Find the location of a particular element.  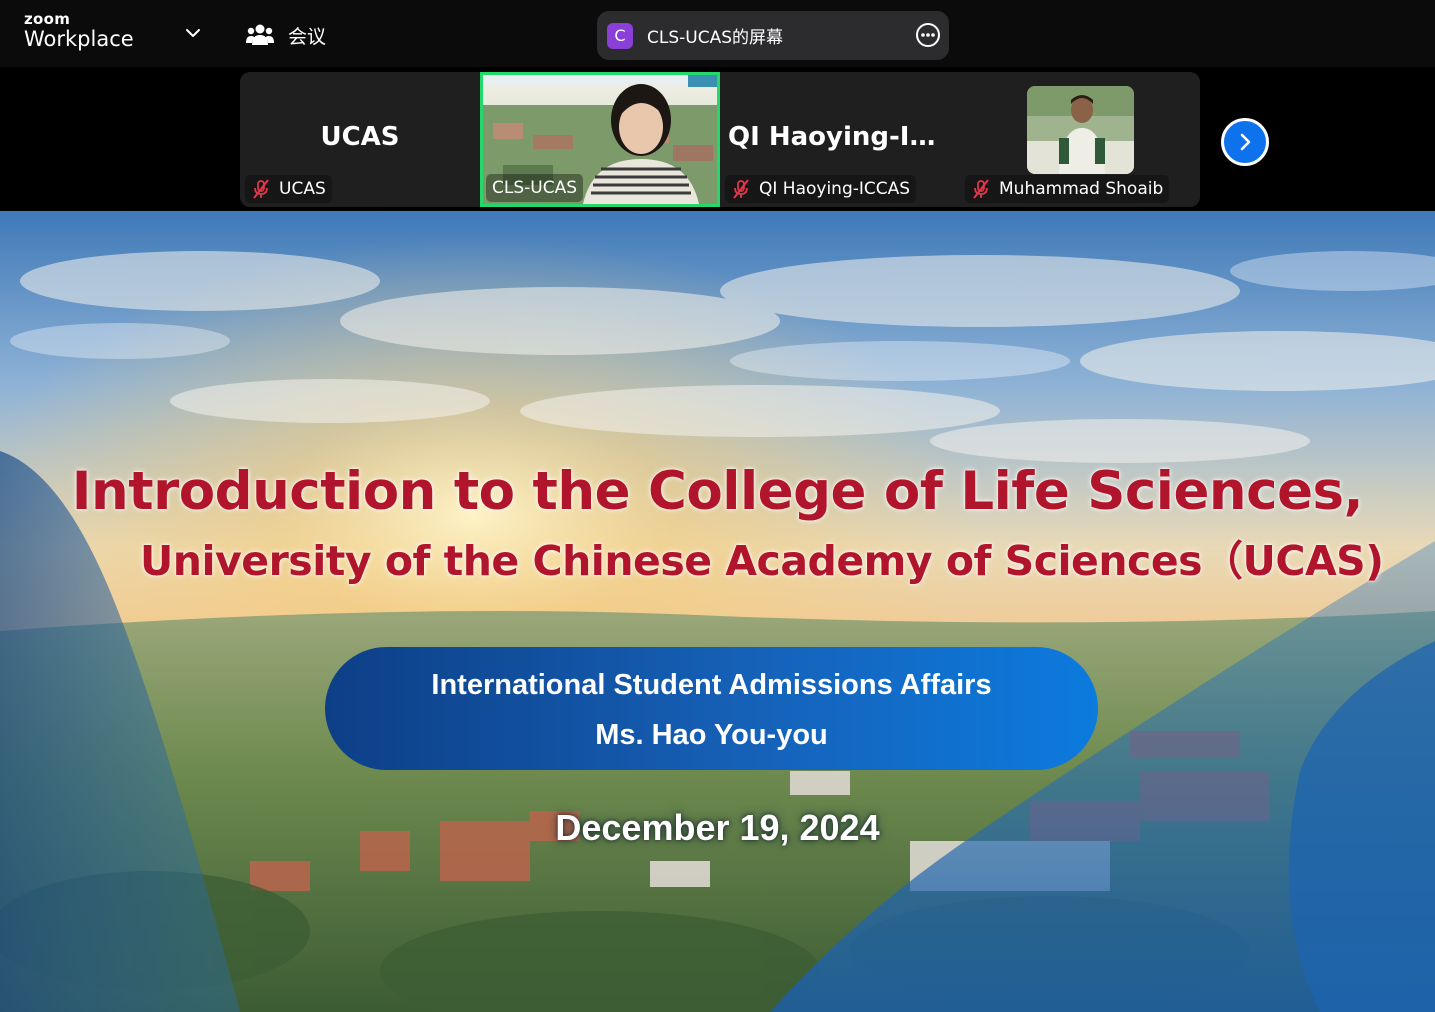

participant-label: QI Haoying-ICCAS is located at coordinates (835, 189).